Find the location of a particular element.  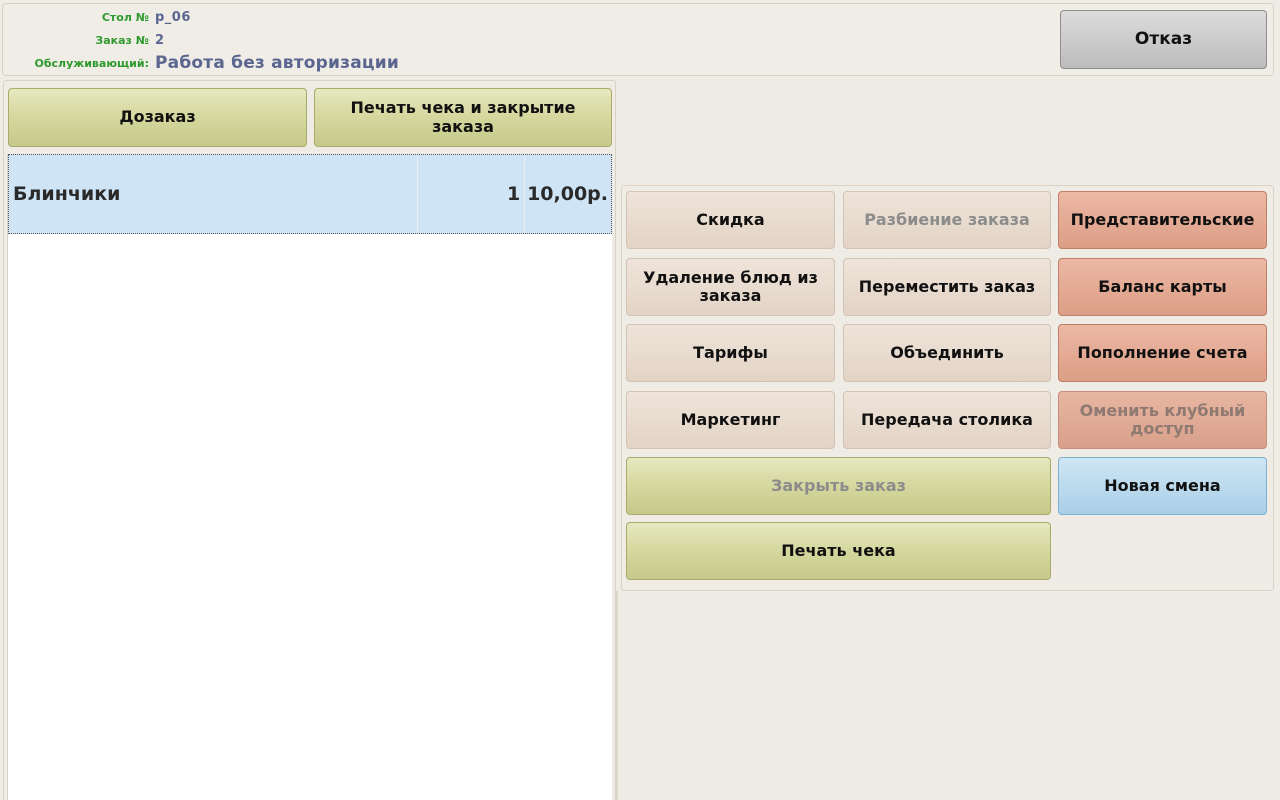

print-receipt-button: Печать чека is located at coordinates (838, 551).